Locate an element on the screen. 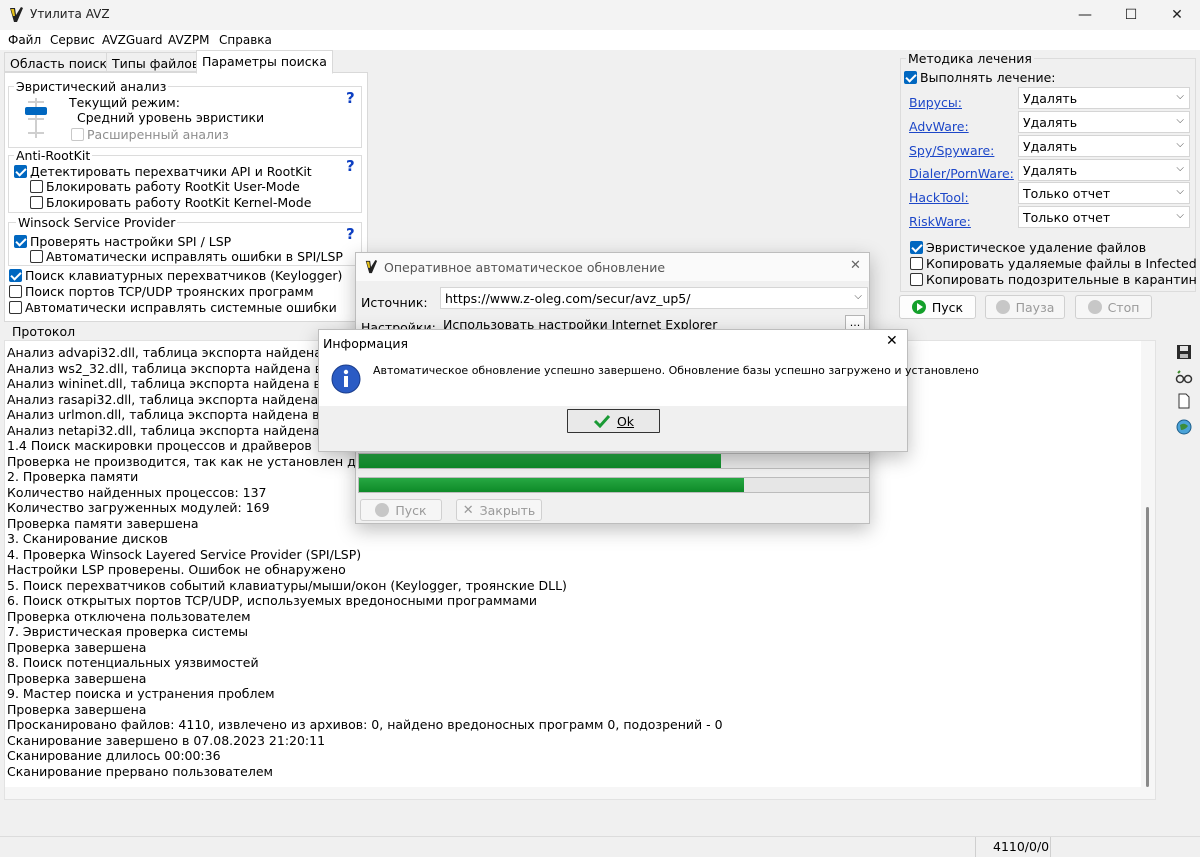 This screenshot has width=1200, height=857. window-title: Утилита AVZ is located at coordinates (70, 14).